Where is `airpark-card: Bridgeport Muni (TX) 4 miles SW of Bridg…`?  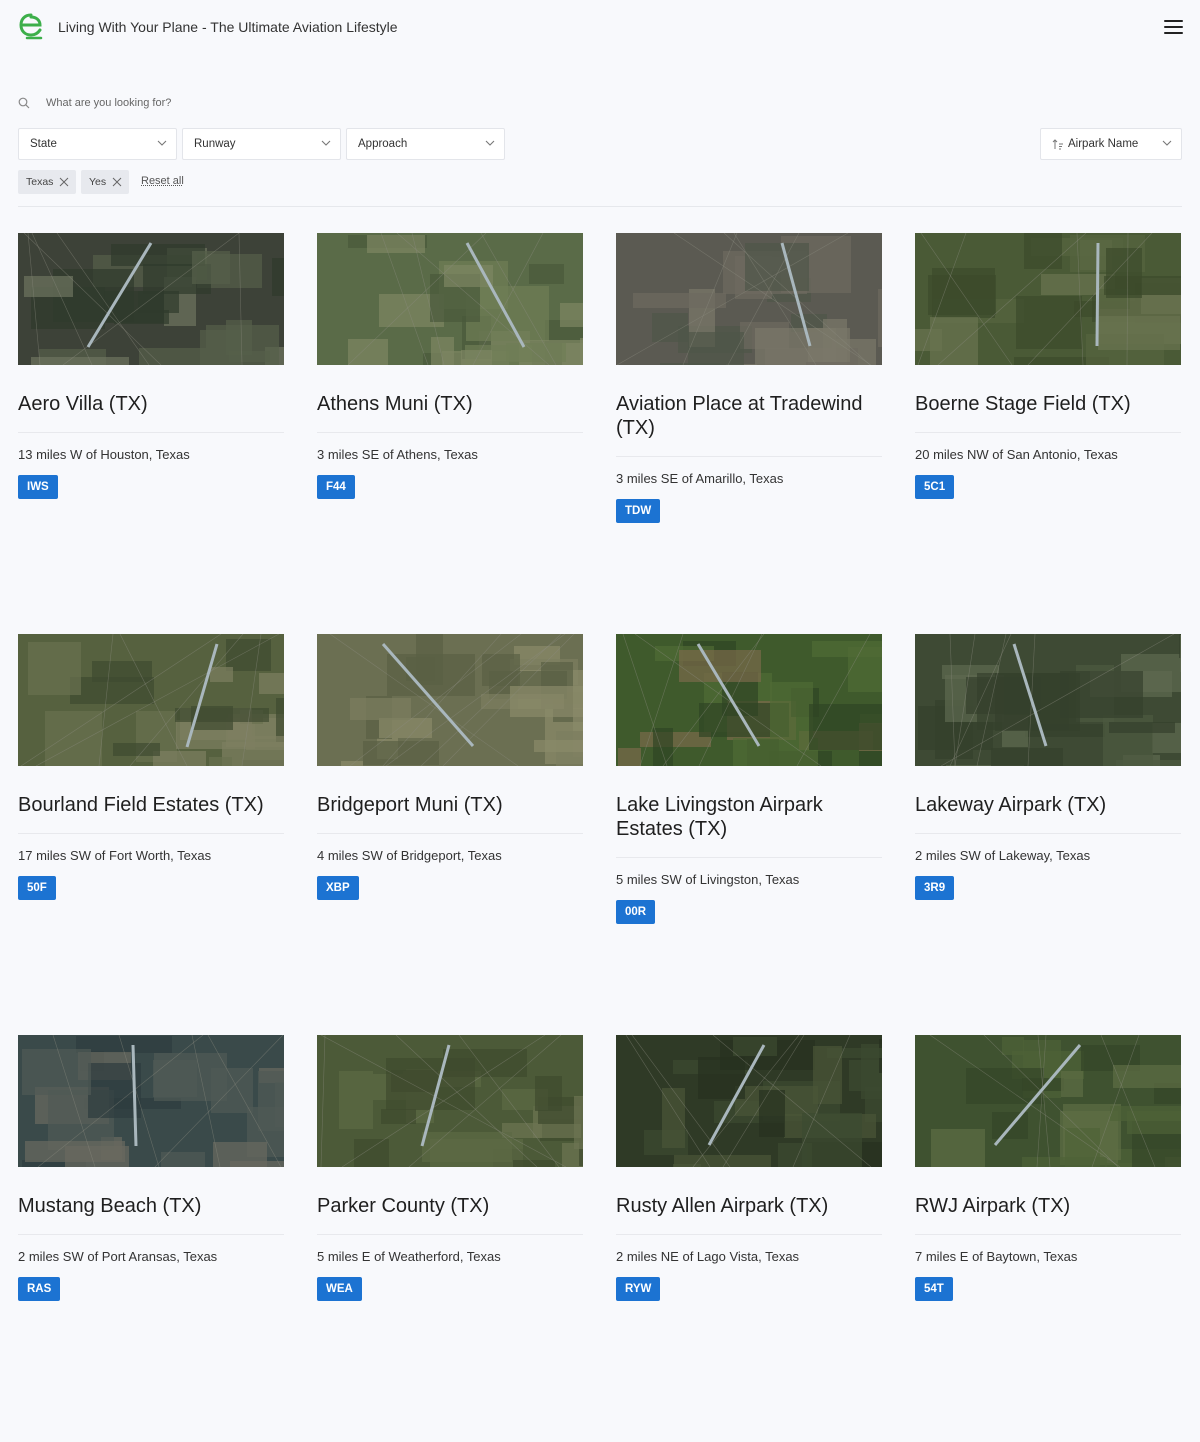 airpark-card: Bridgeport Muni (TX) 4 miles SW of Bridg… is located at coordinates (450, 814).